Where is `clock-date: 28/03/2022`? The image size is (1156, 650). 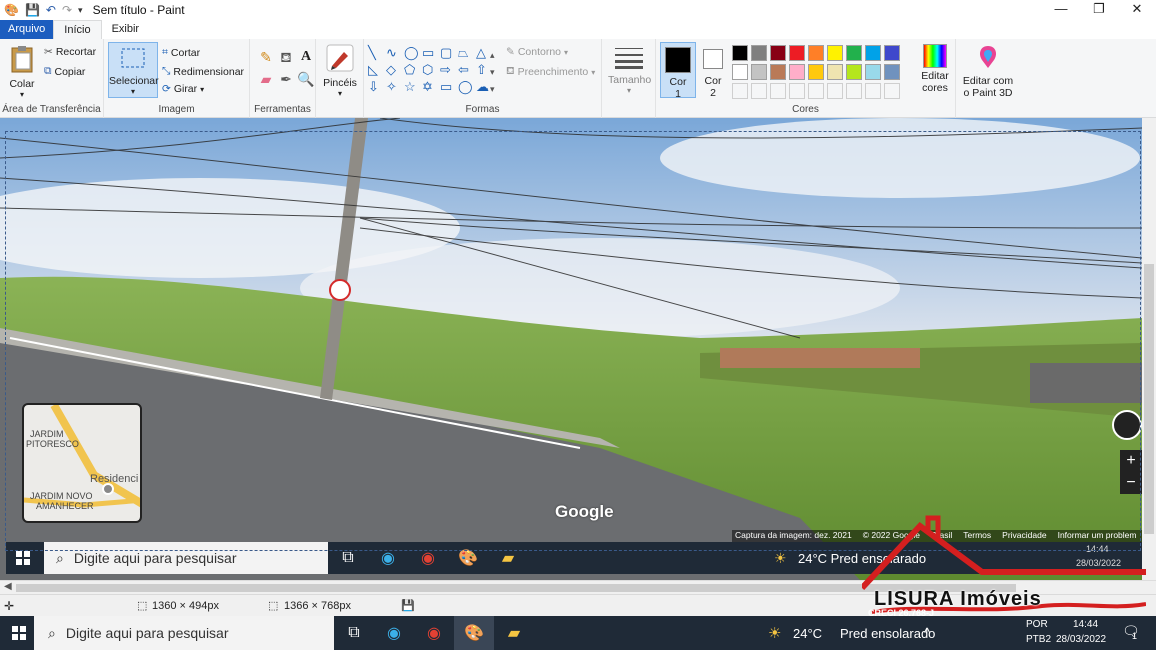
clock-date: 28/03/2022 is located at coordinates (1081, 639).